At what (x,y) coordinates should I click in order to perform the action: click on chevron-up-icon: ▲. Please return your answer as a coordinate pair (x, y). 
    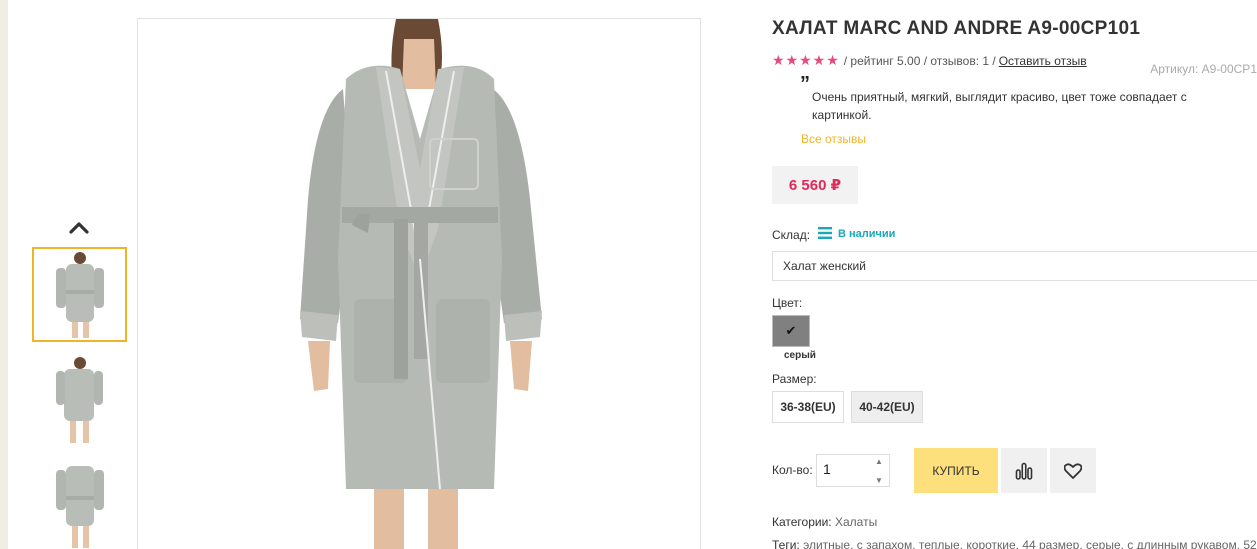
    Looking at the image, I should click on (879, 461).